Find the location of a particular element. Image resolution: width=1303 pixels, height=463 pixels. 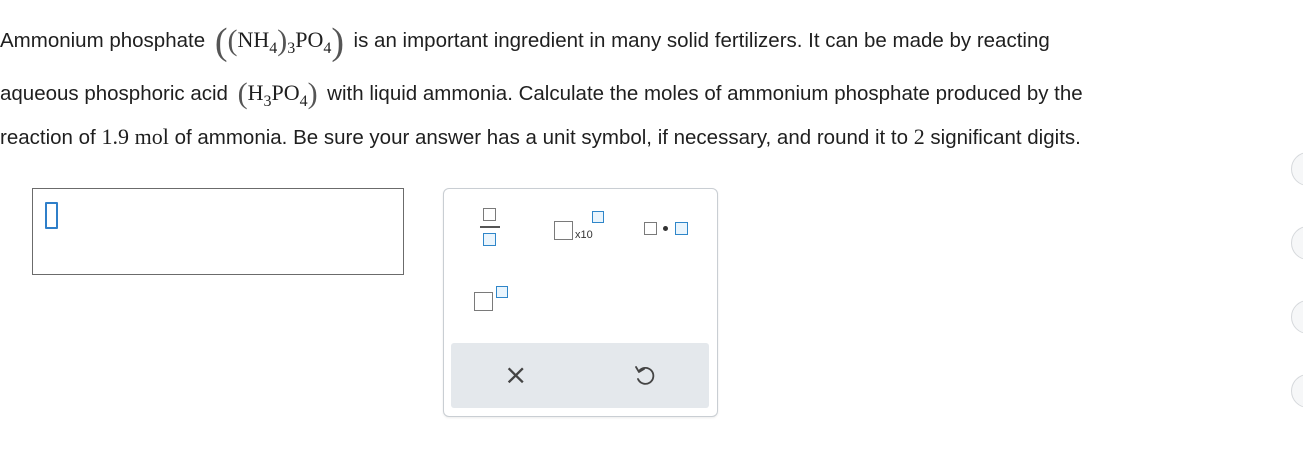

undo-button is located at coordinates (645, 376).